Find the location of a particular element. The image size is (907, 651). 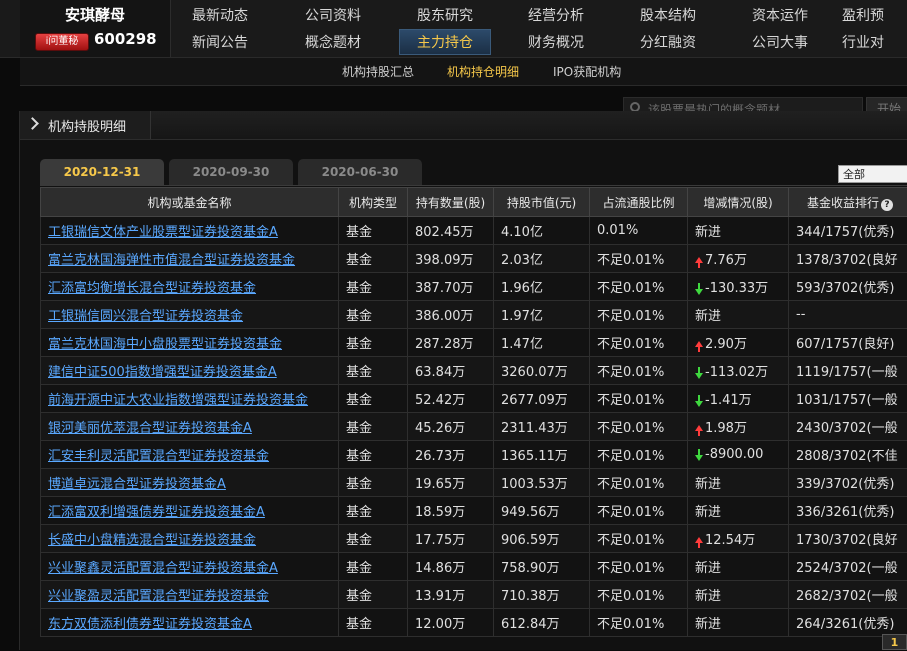

fund-rank-cell: 2430/3702(一般 is located at coordinates (848, 427).